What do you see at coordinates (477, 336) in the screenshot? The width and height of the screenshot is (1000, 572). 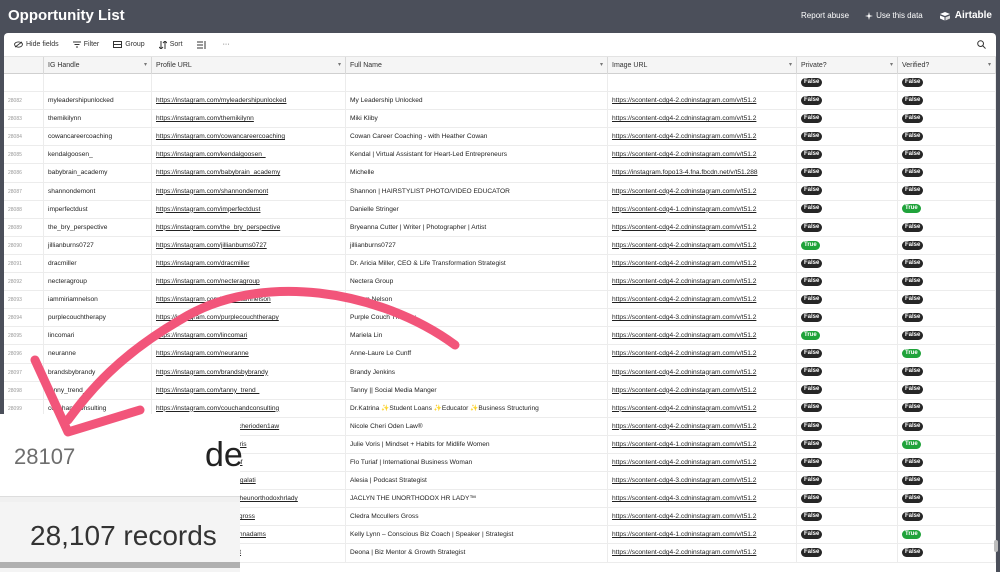 I see `full-name-cell: Mariela Lin` at bounding box center [477, 336].